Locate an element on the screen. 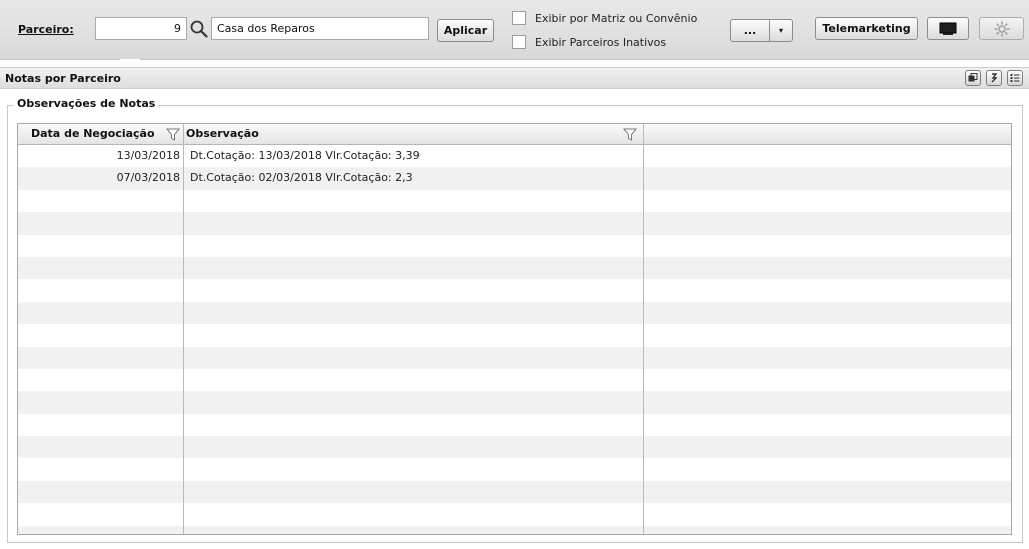  inactive-checkbox is located at coordinates (519, 42).